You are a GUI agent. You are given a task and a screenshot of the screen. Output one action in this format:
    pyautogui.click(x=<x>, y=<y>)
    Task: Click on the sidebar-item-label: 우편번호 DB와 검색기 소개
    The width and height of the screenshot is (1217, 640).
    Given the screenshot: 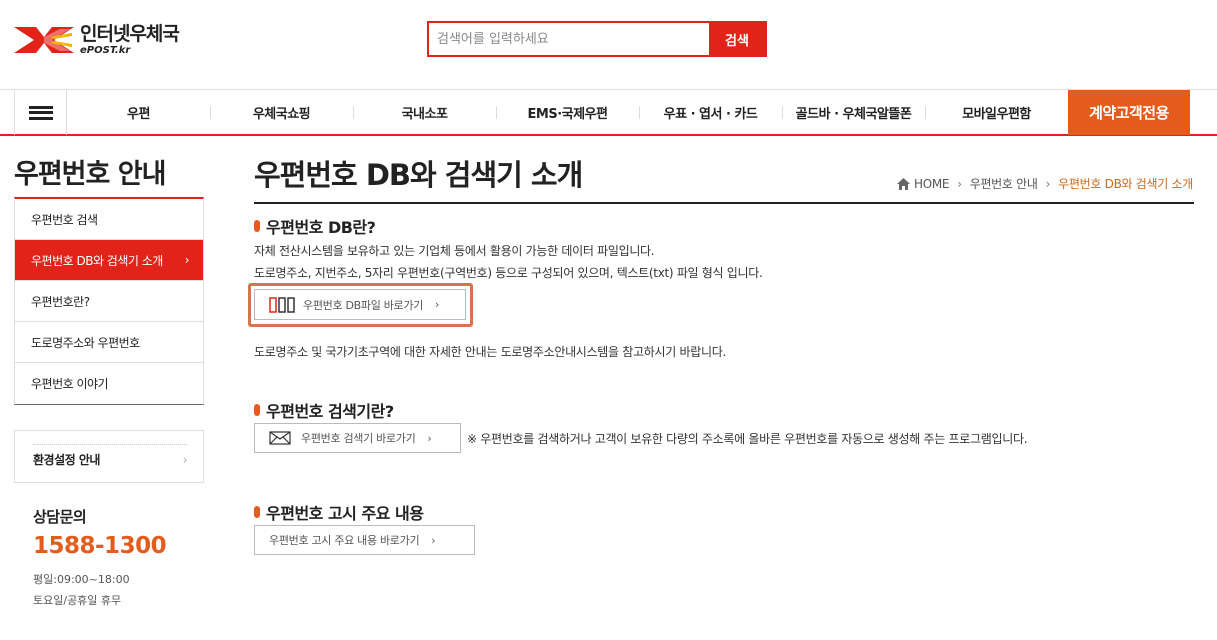 What is the action you would take?
    pyautogui.click(x=97, y=260)
    